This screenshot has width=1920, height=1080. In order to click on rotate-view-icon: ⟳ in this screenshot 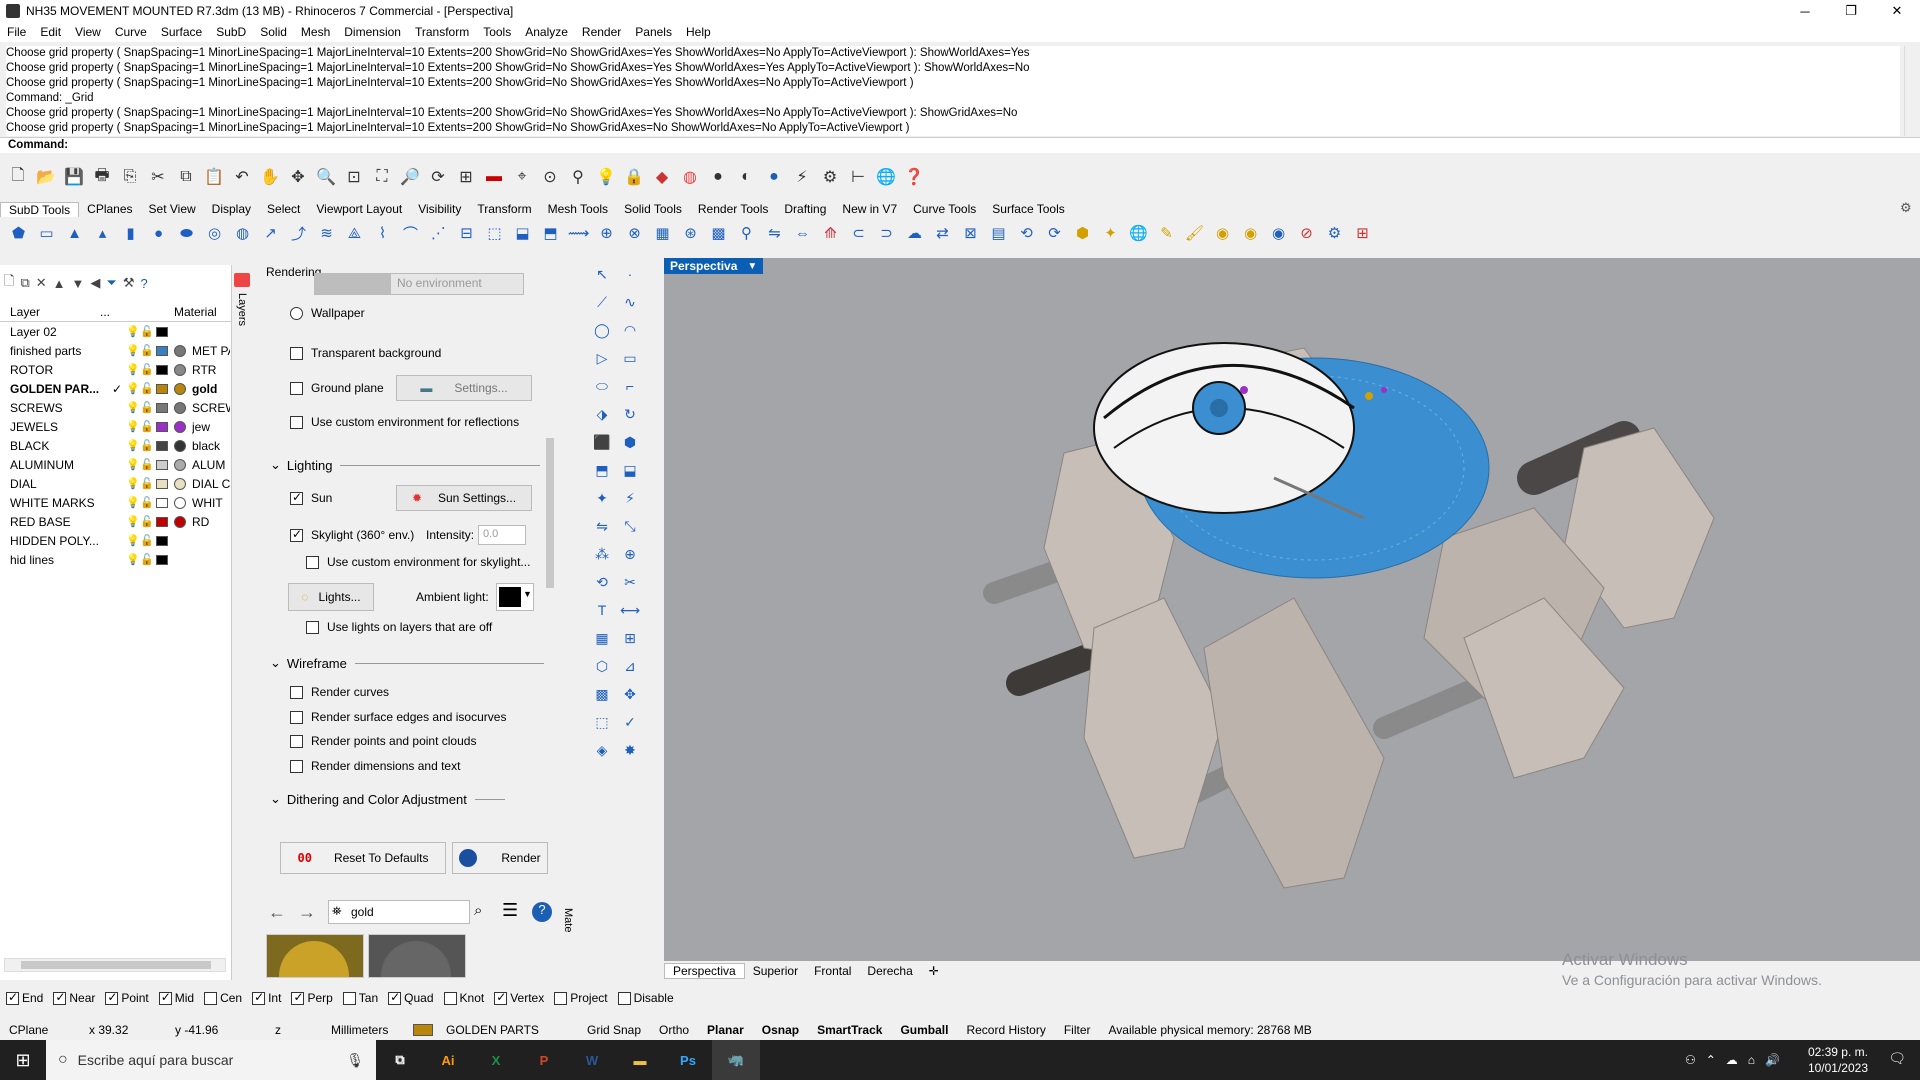, I will do `click(438, 177)`.